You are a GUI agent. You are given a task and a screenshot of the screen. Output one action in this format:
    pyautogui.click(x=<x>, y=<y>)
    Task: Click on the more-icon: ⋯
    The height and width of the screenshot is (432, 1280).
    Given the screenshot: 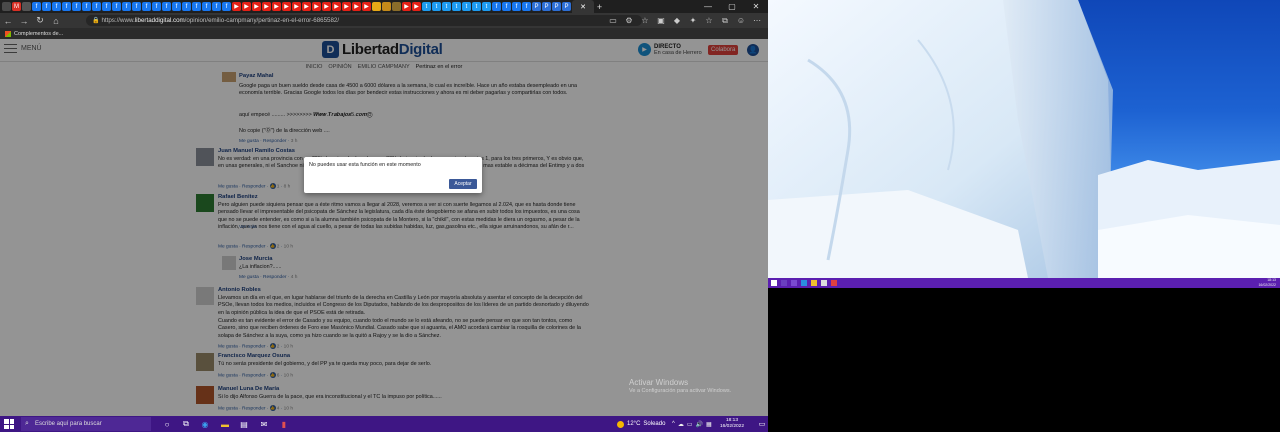 What is the action you would take?
    pyautogui.click(x=757, y=20)
    